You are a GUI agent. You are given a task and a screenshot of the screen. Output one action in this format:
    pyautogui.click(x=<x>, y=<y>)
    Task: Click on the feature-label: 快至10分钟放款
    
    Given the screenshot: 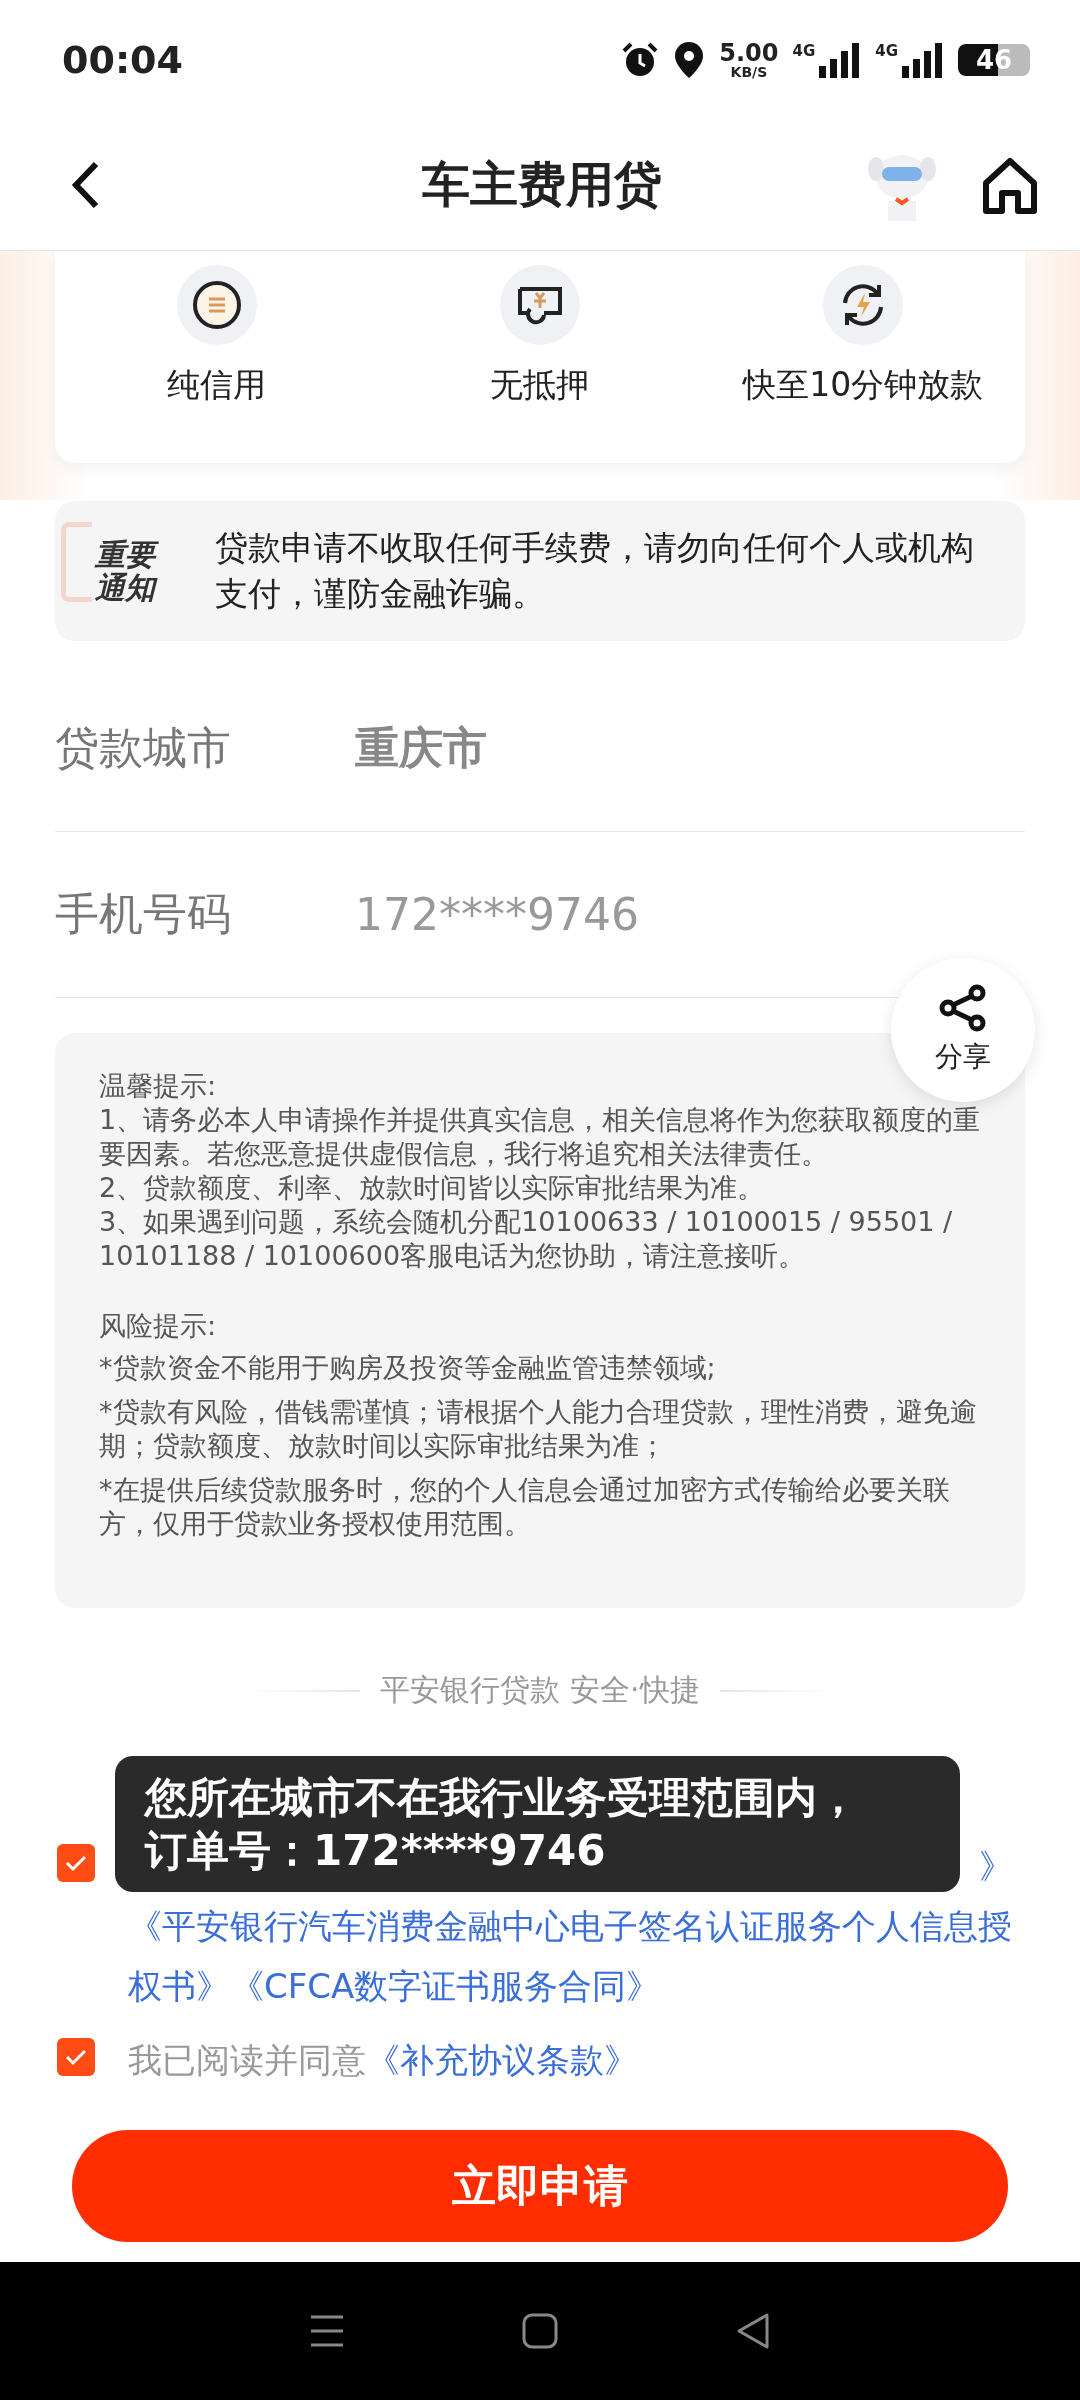 What is the action you would take?
    pyautogui.click(x=863, y=385)
    